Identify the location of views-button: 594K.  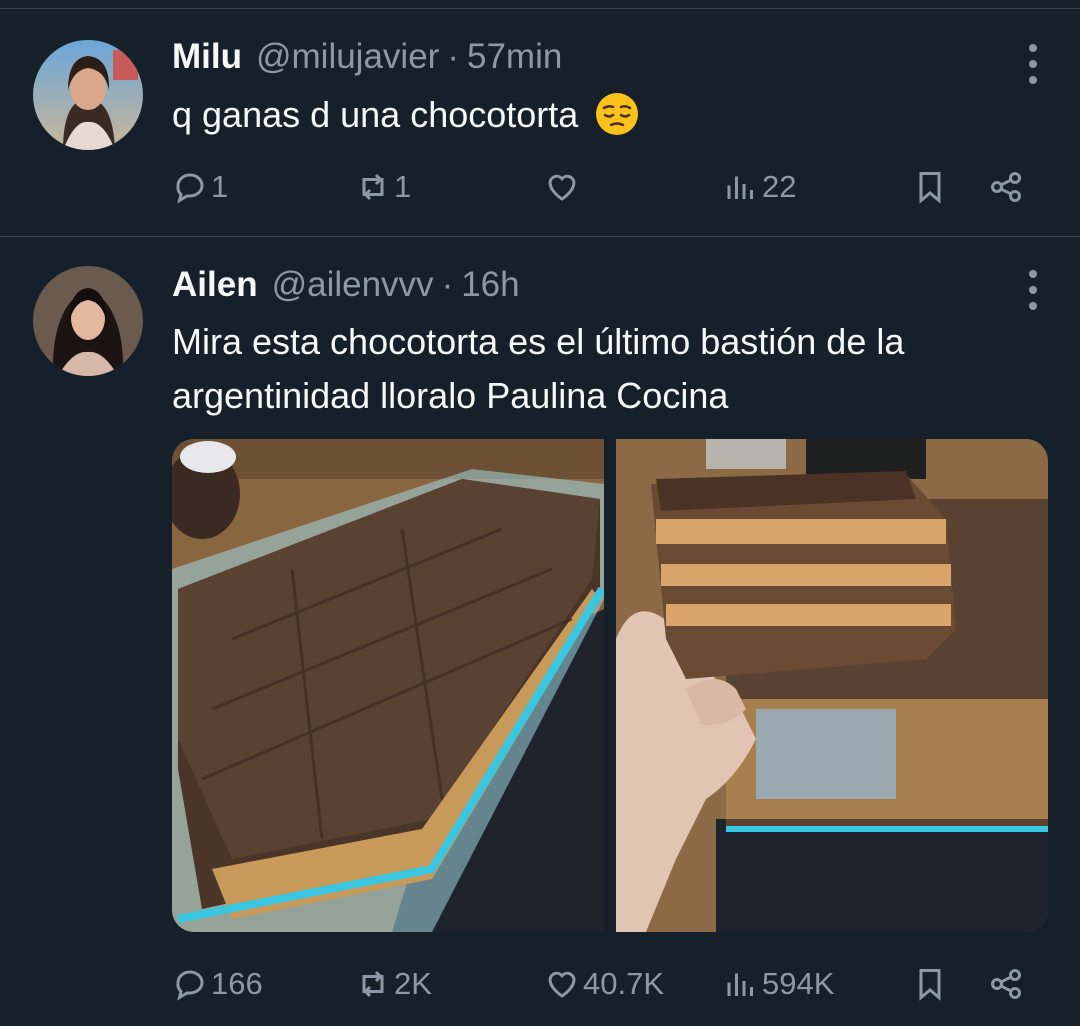
(778, 984).